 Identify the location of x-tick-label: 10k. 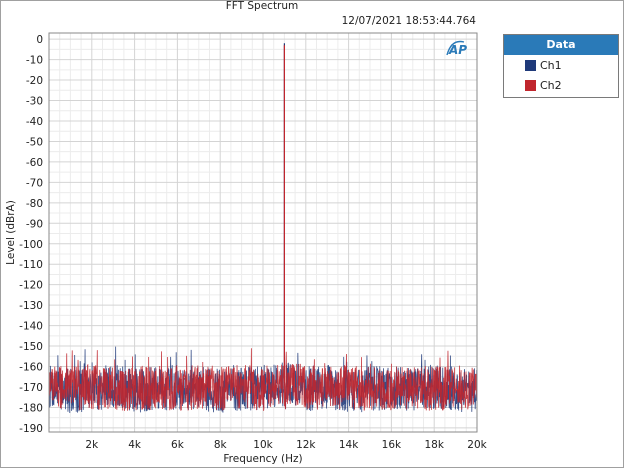
(263, 445).